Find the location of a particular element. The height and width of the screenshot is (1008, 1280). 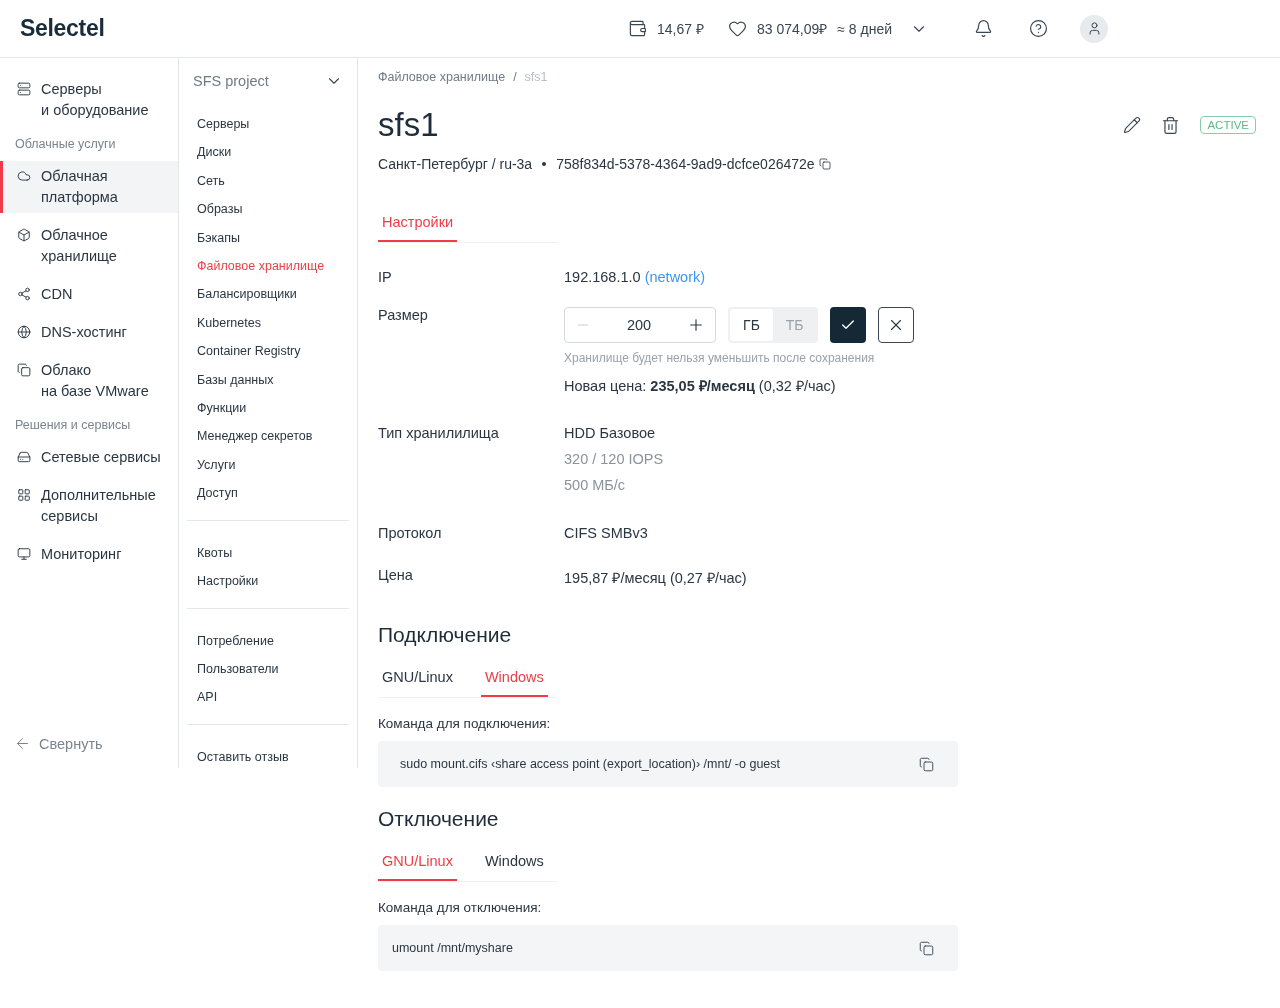

forecast: ≈ 8 дней is located at coordinates (864, 28).